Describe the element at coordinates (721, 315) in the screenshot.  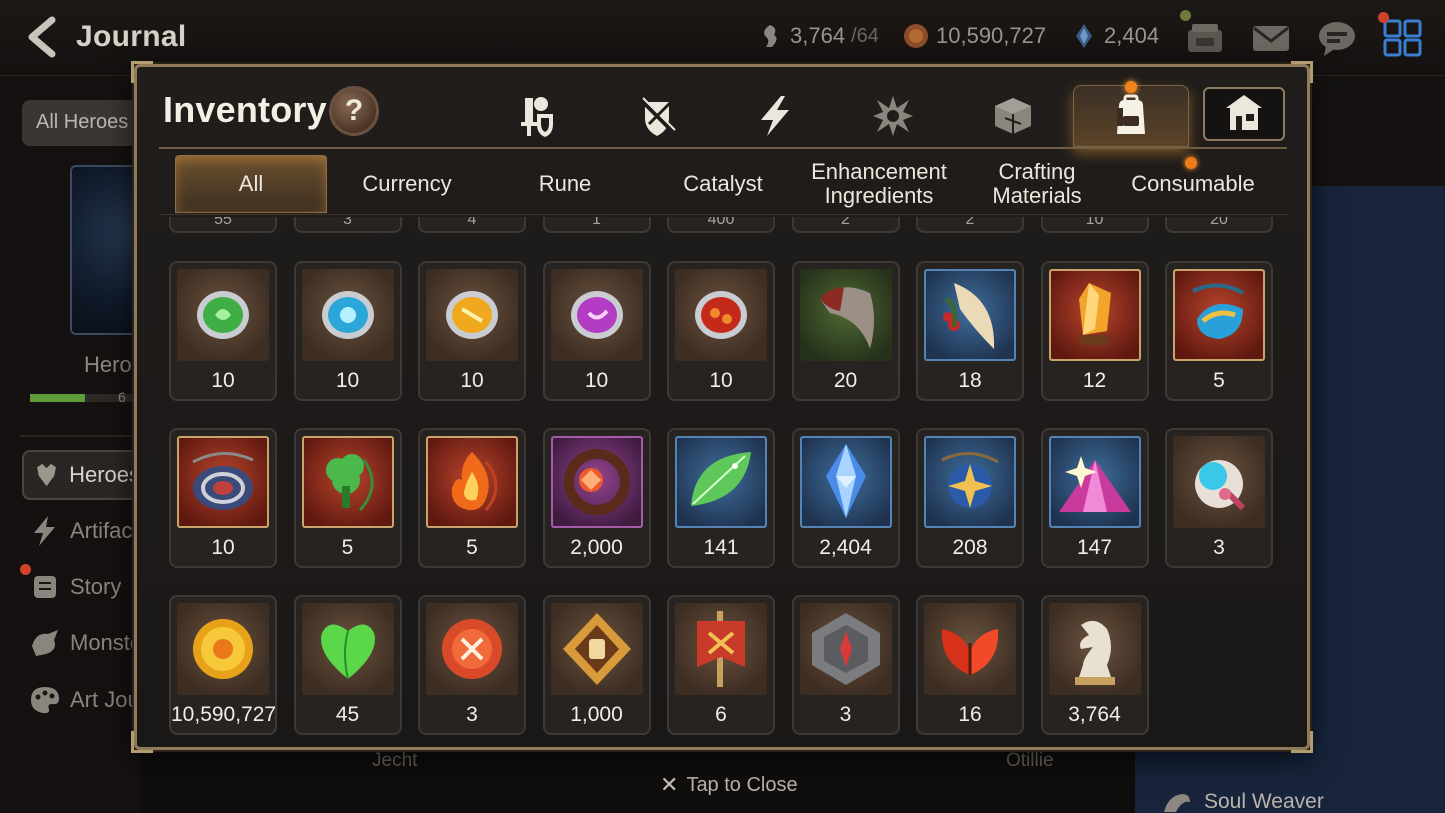
I see `red-rune-icon` at that location.